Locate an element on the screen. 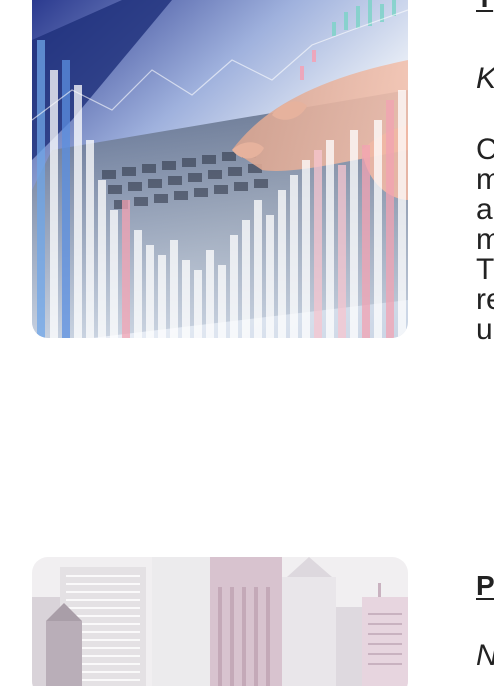 This screenshot has width=494, height=686. article-1-body-line: C is located at coordinates (485, 149).